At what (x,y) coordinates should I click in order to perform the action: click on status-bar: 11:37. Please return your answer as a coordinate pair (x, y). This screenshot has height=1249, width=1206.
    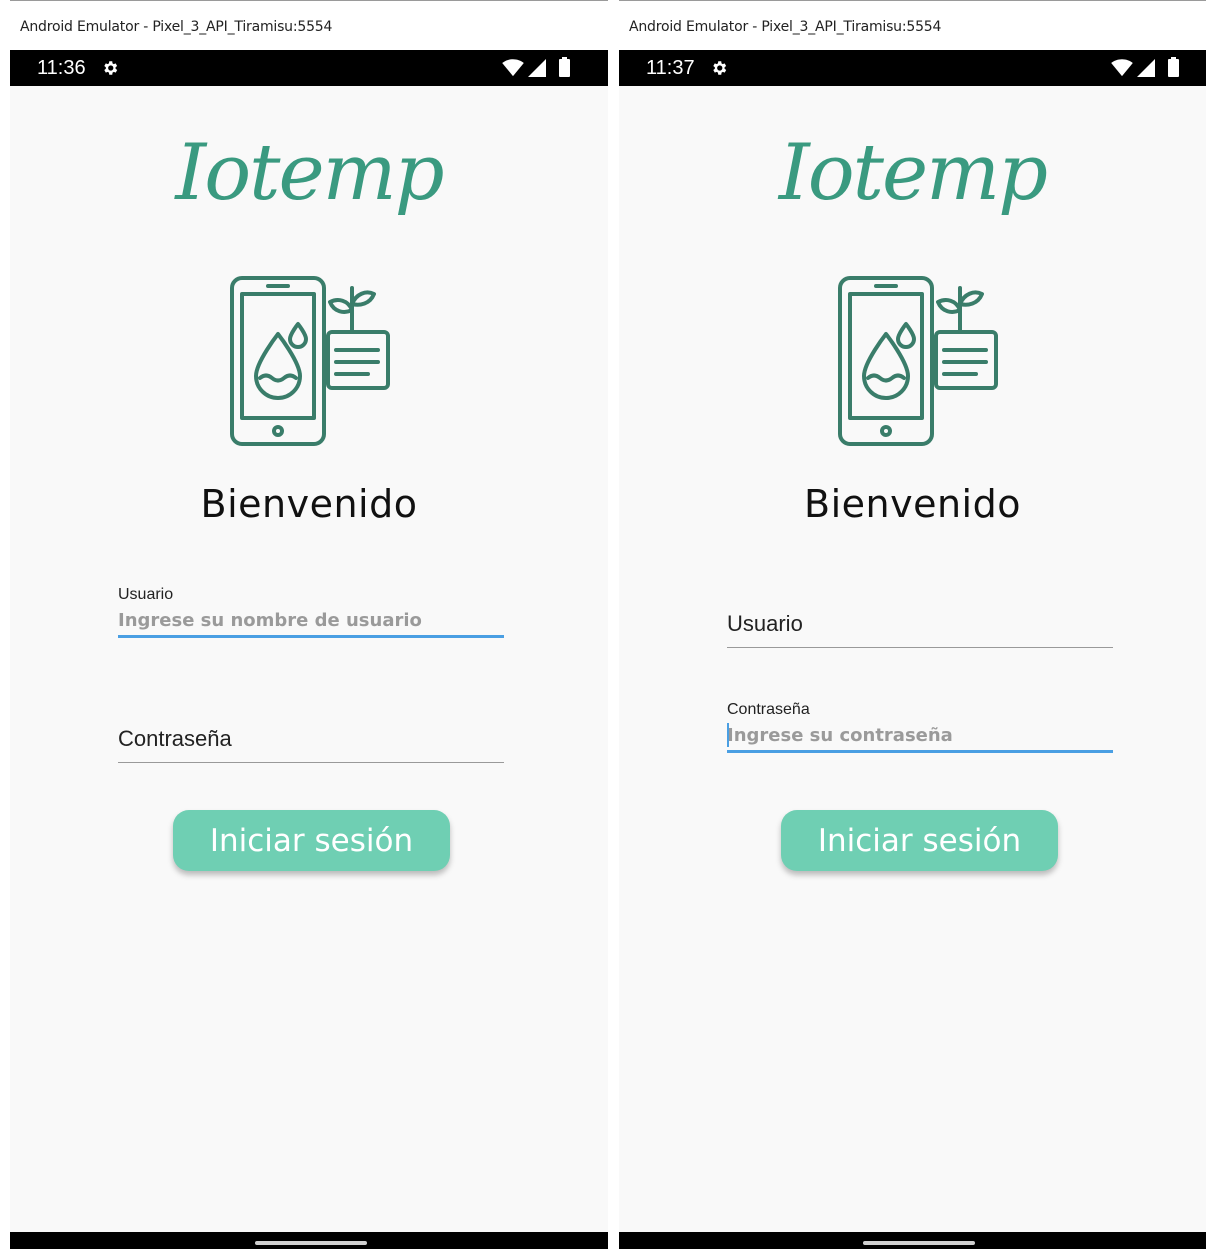
    Looking at the image, I should click on (912, 68).